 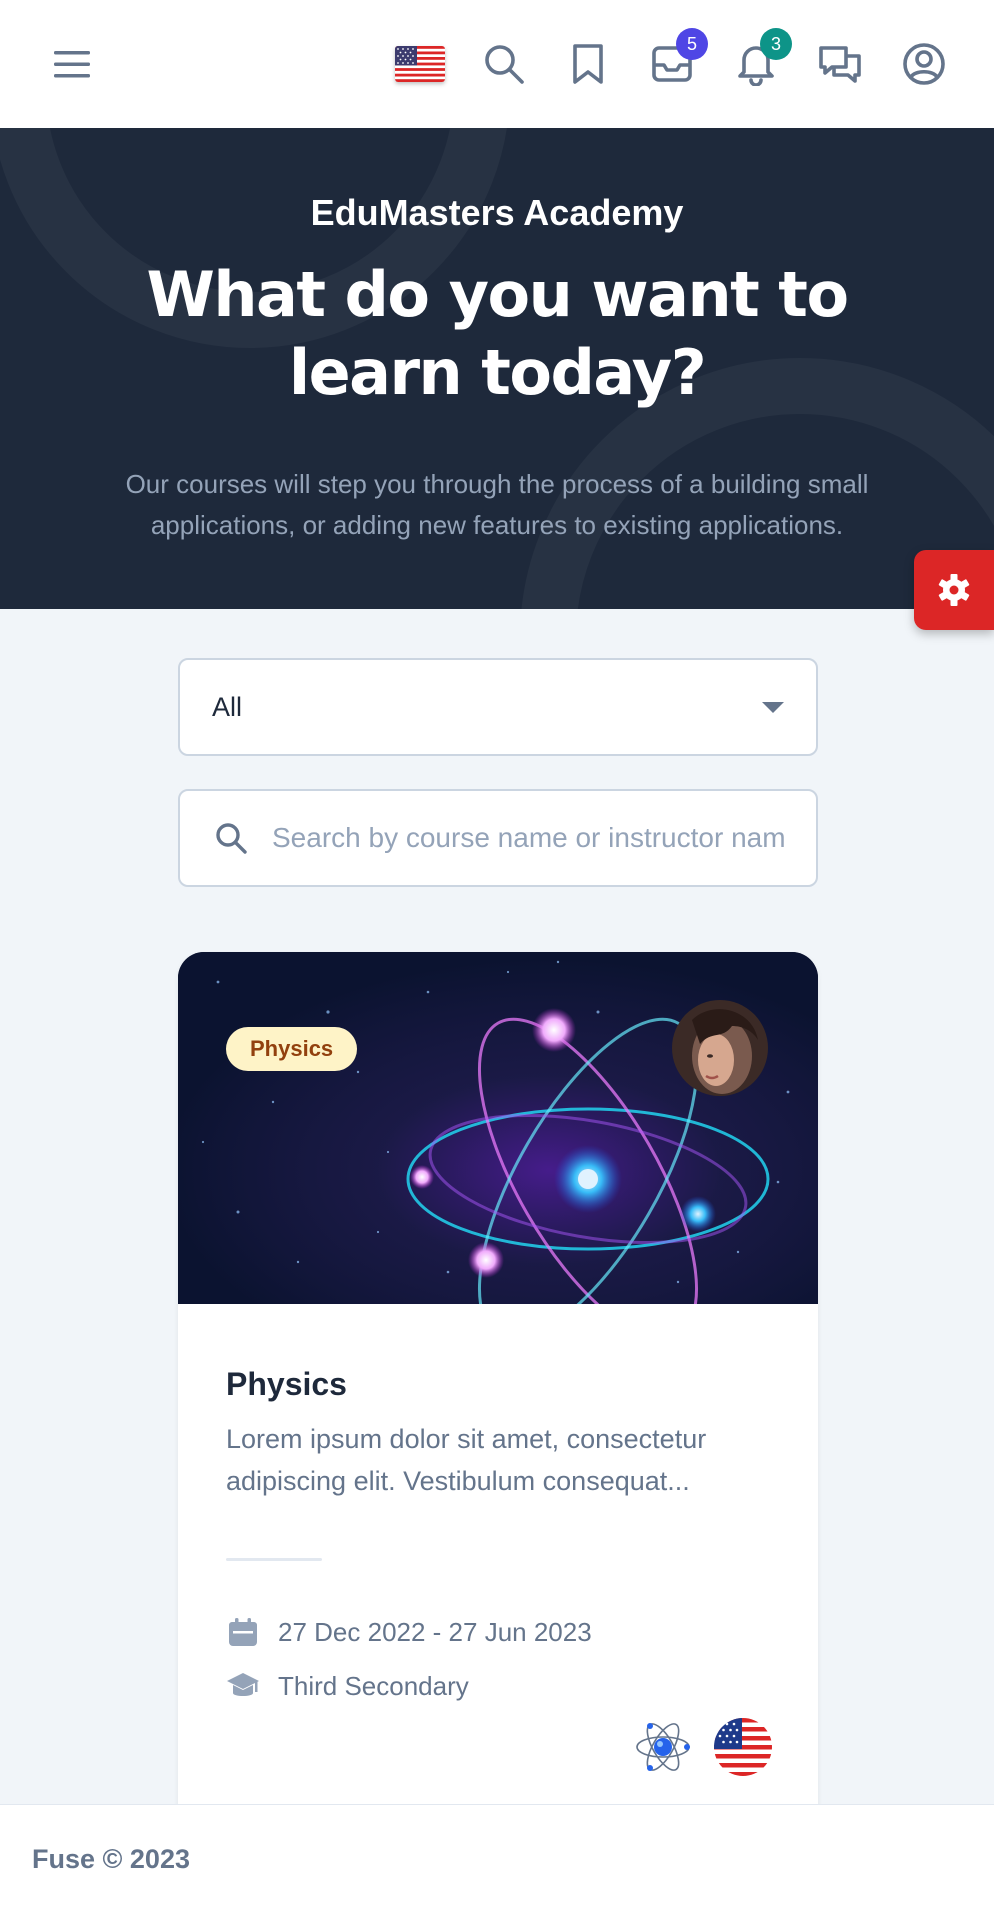 I want to click on category-select-value: All, so click(x=227, y=706).